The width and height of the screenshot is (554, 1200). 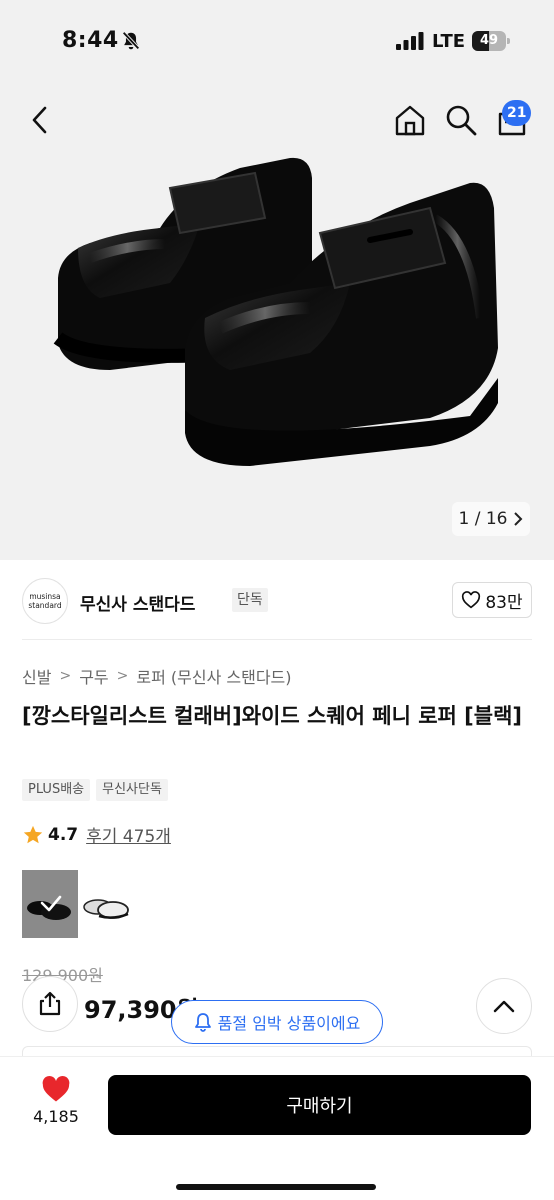 I want to click on network-label: LTE, so click(x=449, y=41).